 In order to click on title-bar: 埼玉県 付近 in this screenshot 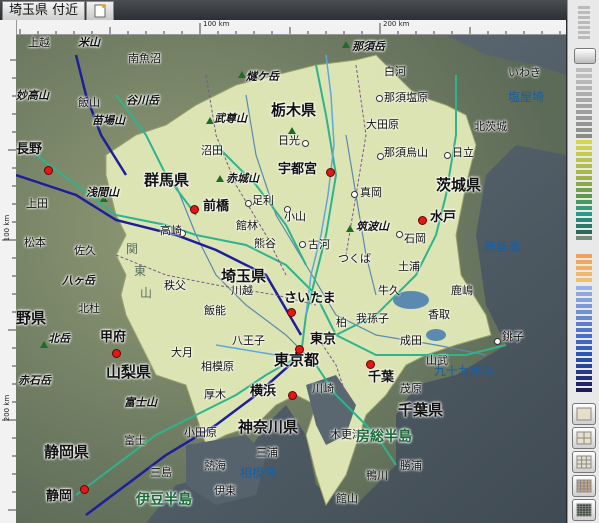, I will do `click(299, 10)`.